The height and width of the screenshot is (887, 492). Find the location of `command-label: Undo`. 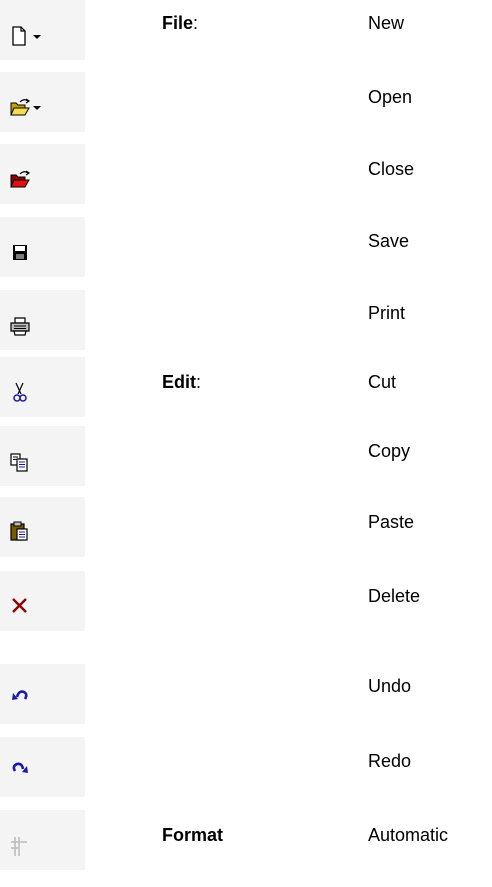

command-label: Undo is located at coordinates (390, 686).